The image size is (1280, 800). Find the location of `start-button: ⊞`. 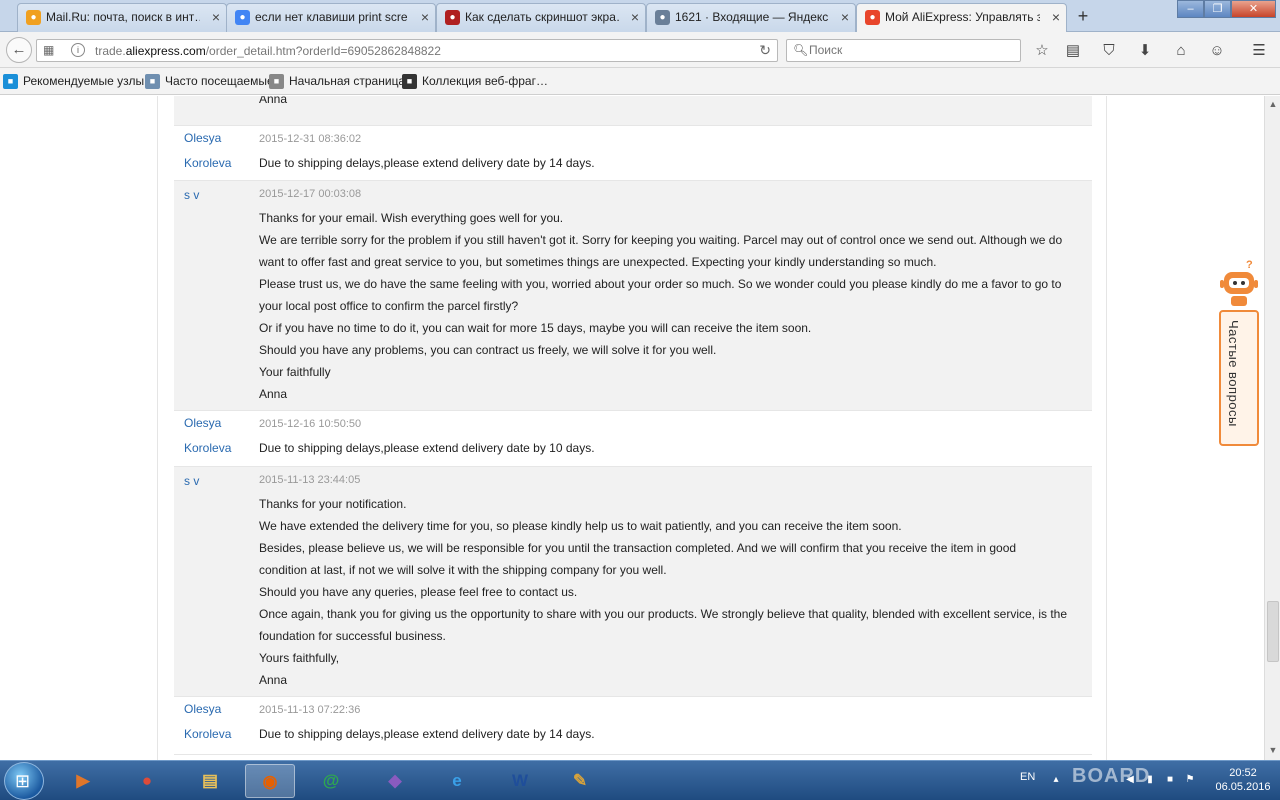

start-button: ⊞ is located at coordinates (24, 781).